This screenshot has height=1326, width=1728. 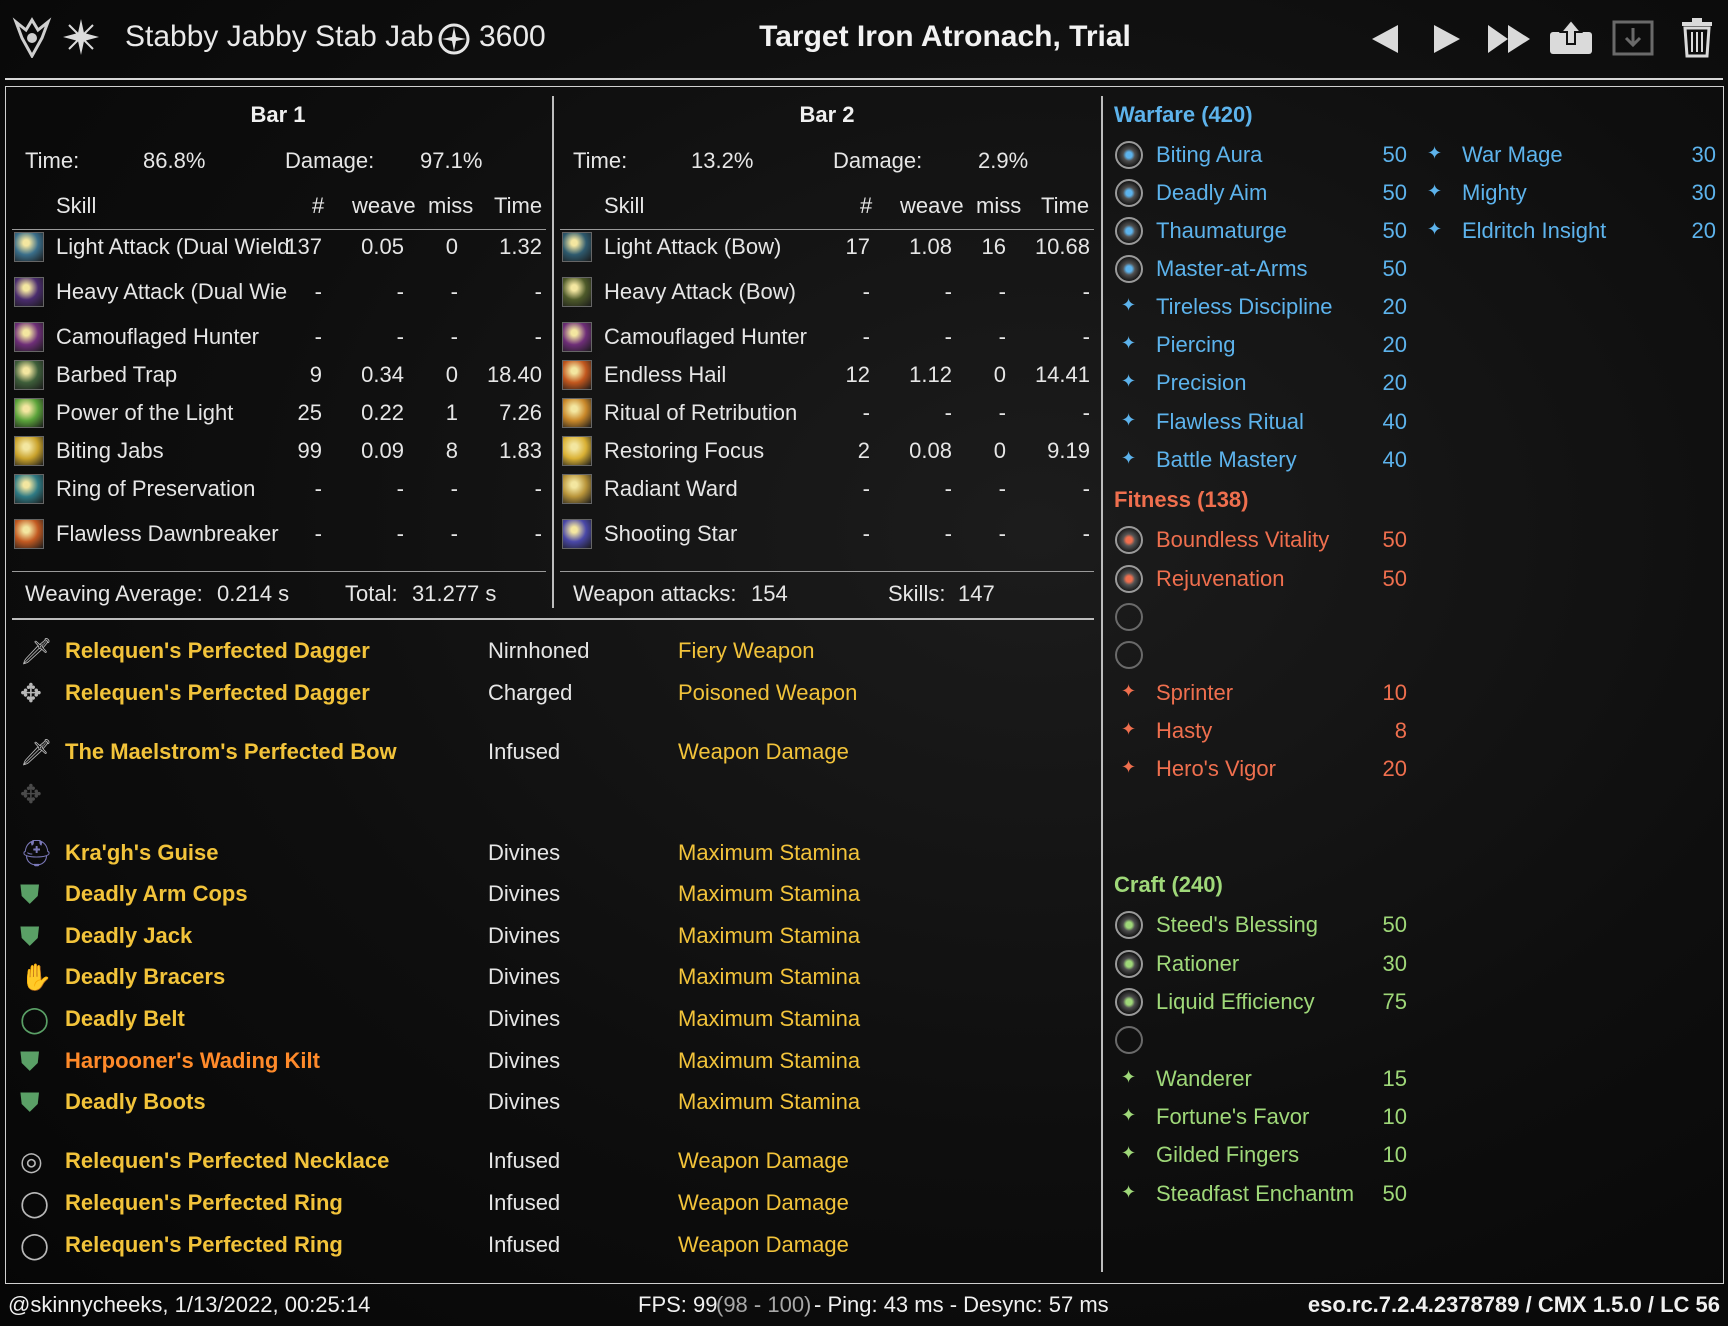 I want to click on bar2-time-label: Time:, so click(x=600, y=160).